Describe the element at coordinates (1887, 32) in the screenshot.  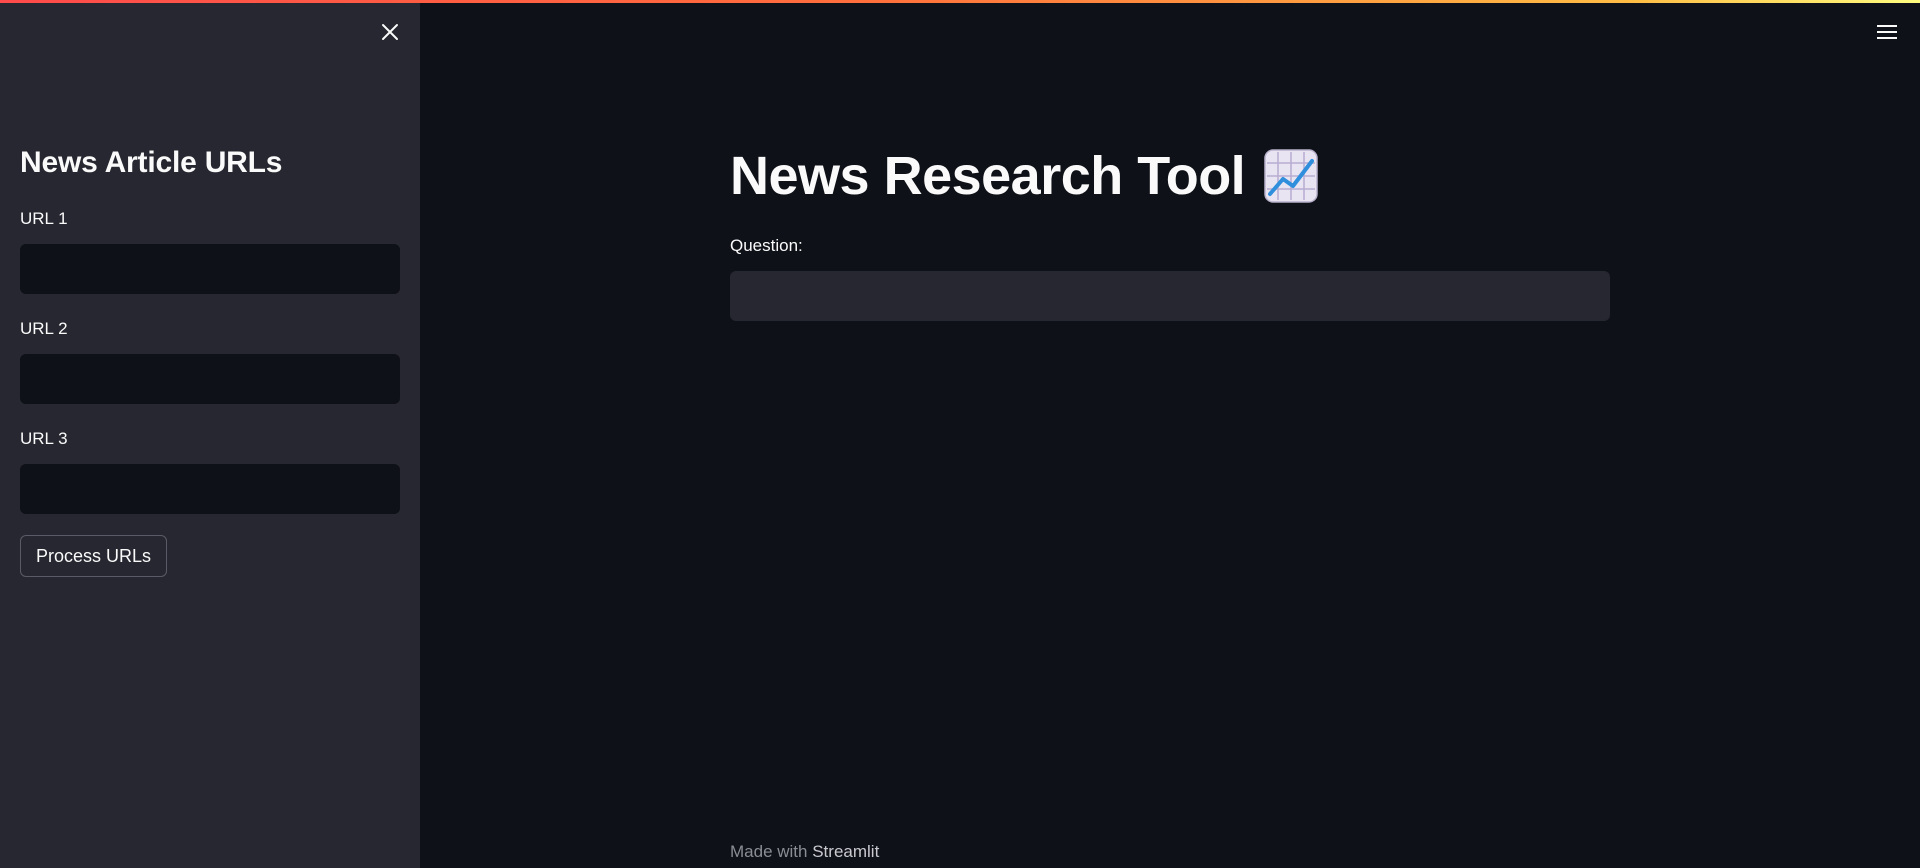
I see `main-menu-button` at that location.